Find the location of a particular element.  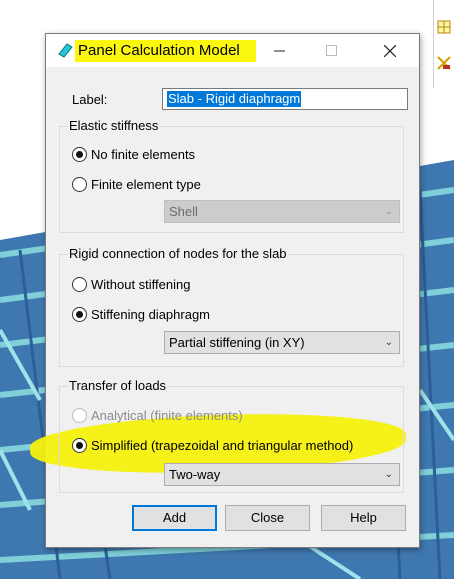

radio-analytical: Analytical (finite elements) is located at coordinates (157, 415).